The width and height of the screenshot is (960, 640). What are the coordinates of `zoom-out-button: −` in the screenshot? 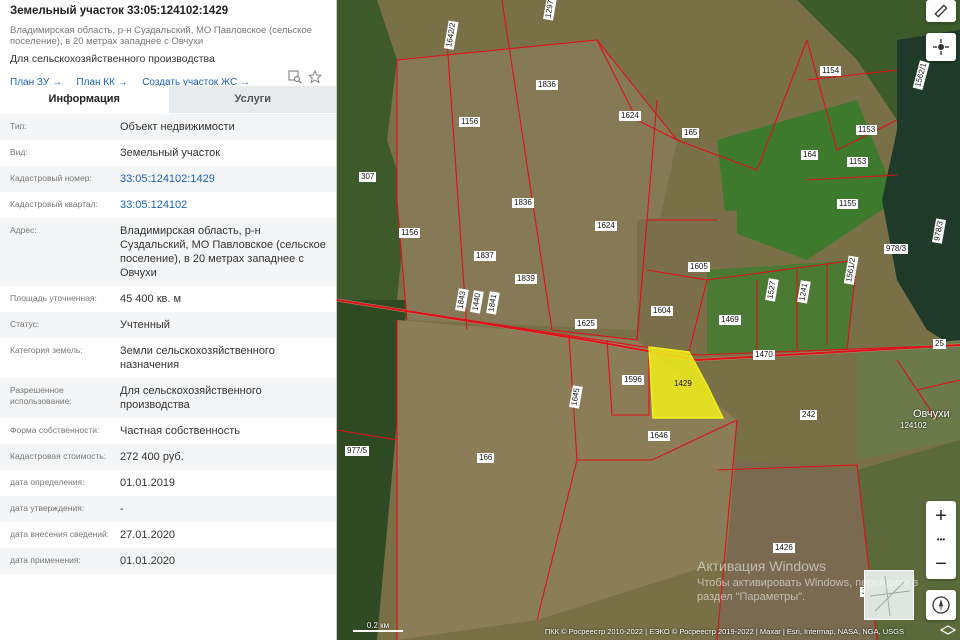 It's located at (941, 564).